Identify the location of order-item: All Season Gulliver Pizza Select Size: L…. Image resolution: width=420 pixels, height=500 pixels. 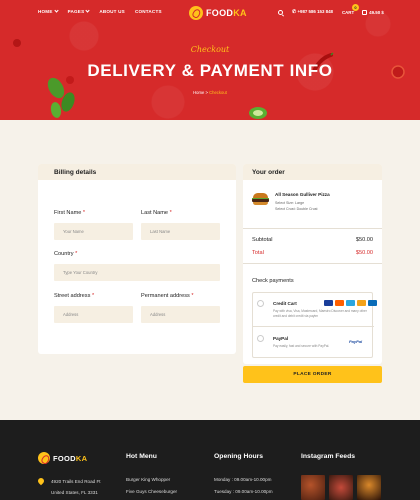
(291, 202).